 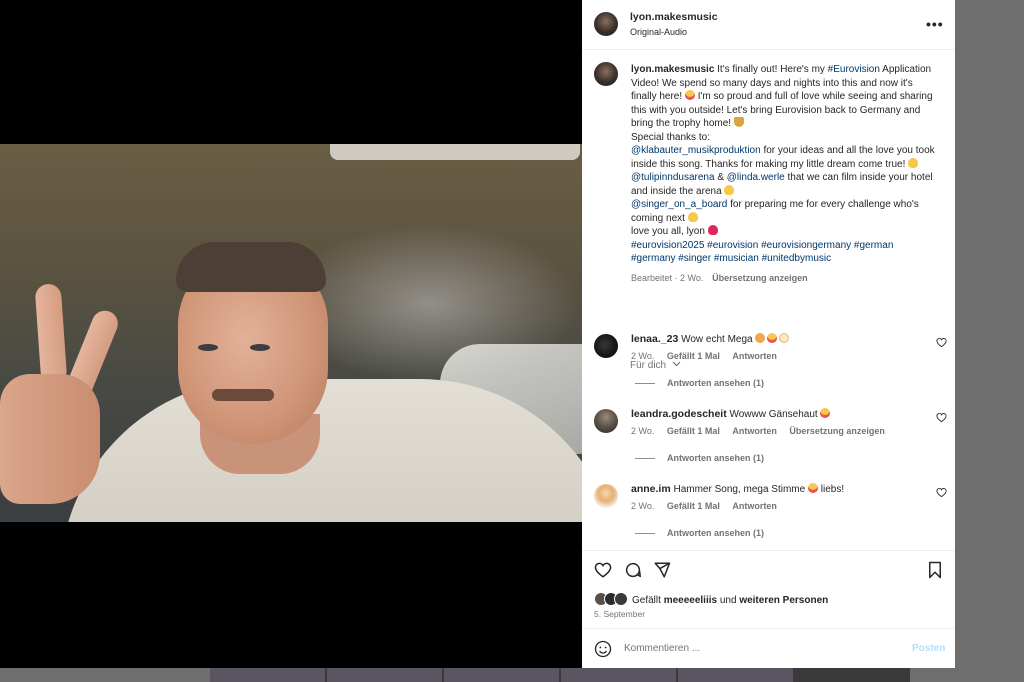 I want to click on profile-grid-strip, so click(x=560, y=675).